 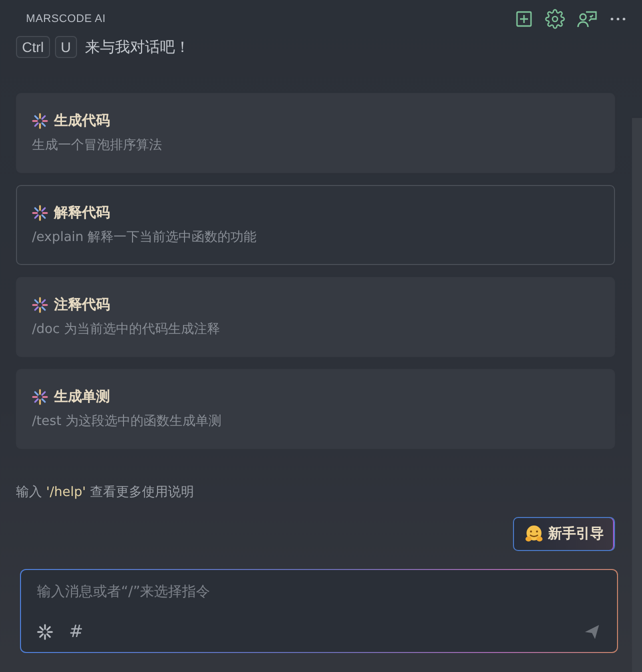 What do you see at coordinates (33, 47) in the screenshot?
I see `keyboard-key: Ctrl` at bounding box center [33, 47].